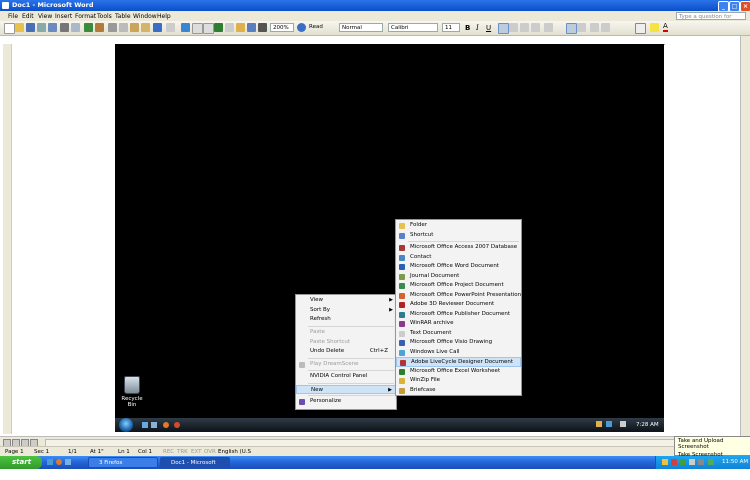 The height and width of the screenshot is (480, 750). I want to click on align-left-icon, so click(503, 28).